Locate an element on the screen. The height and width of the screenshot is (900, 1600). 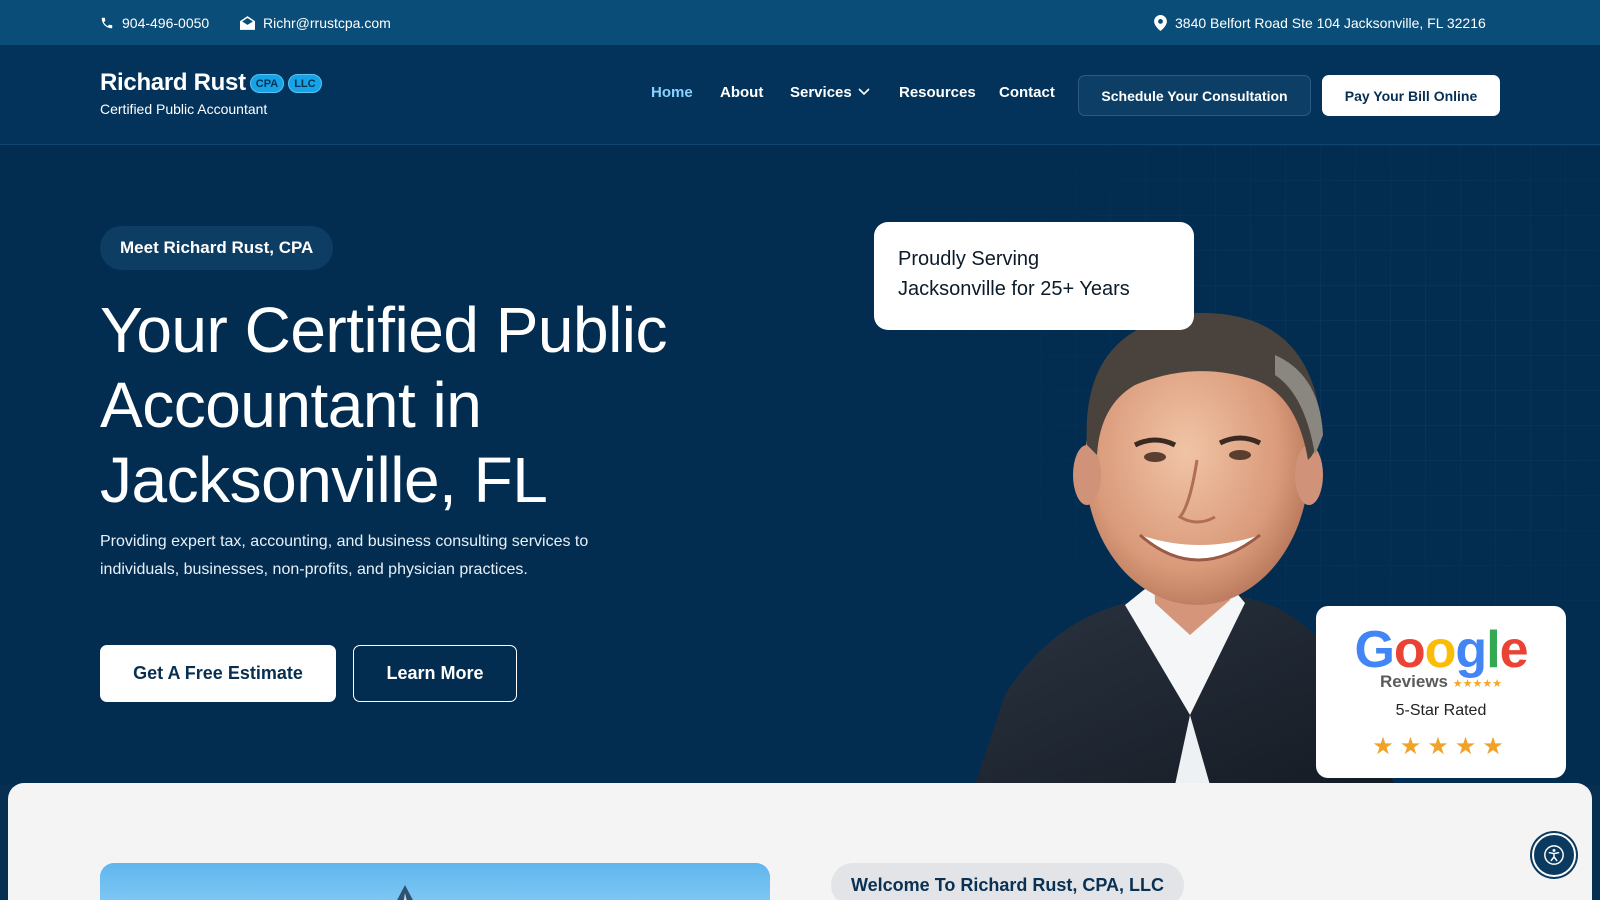
chevron-down-icon is located at coordinates (864, 92).